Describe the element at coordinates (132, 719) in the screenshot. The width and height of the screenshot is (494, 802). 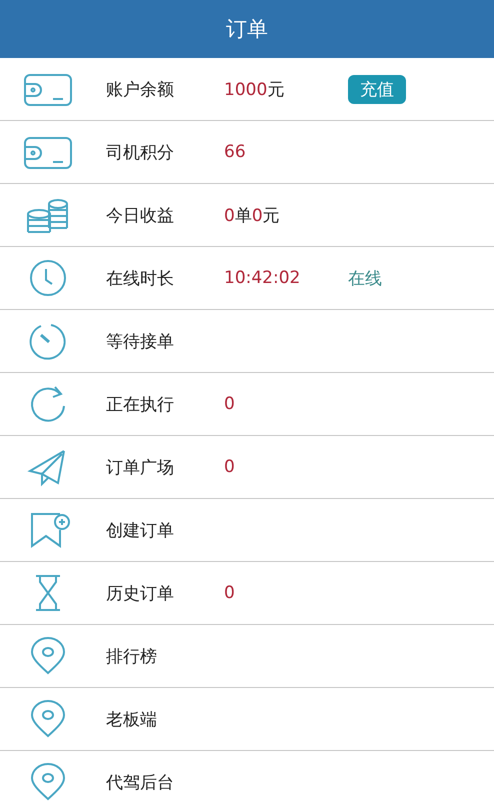
I see `row-label: 老板端` at that location.